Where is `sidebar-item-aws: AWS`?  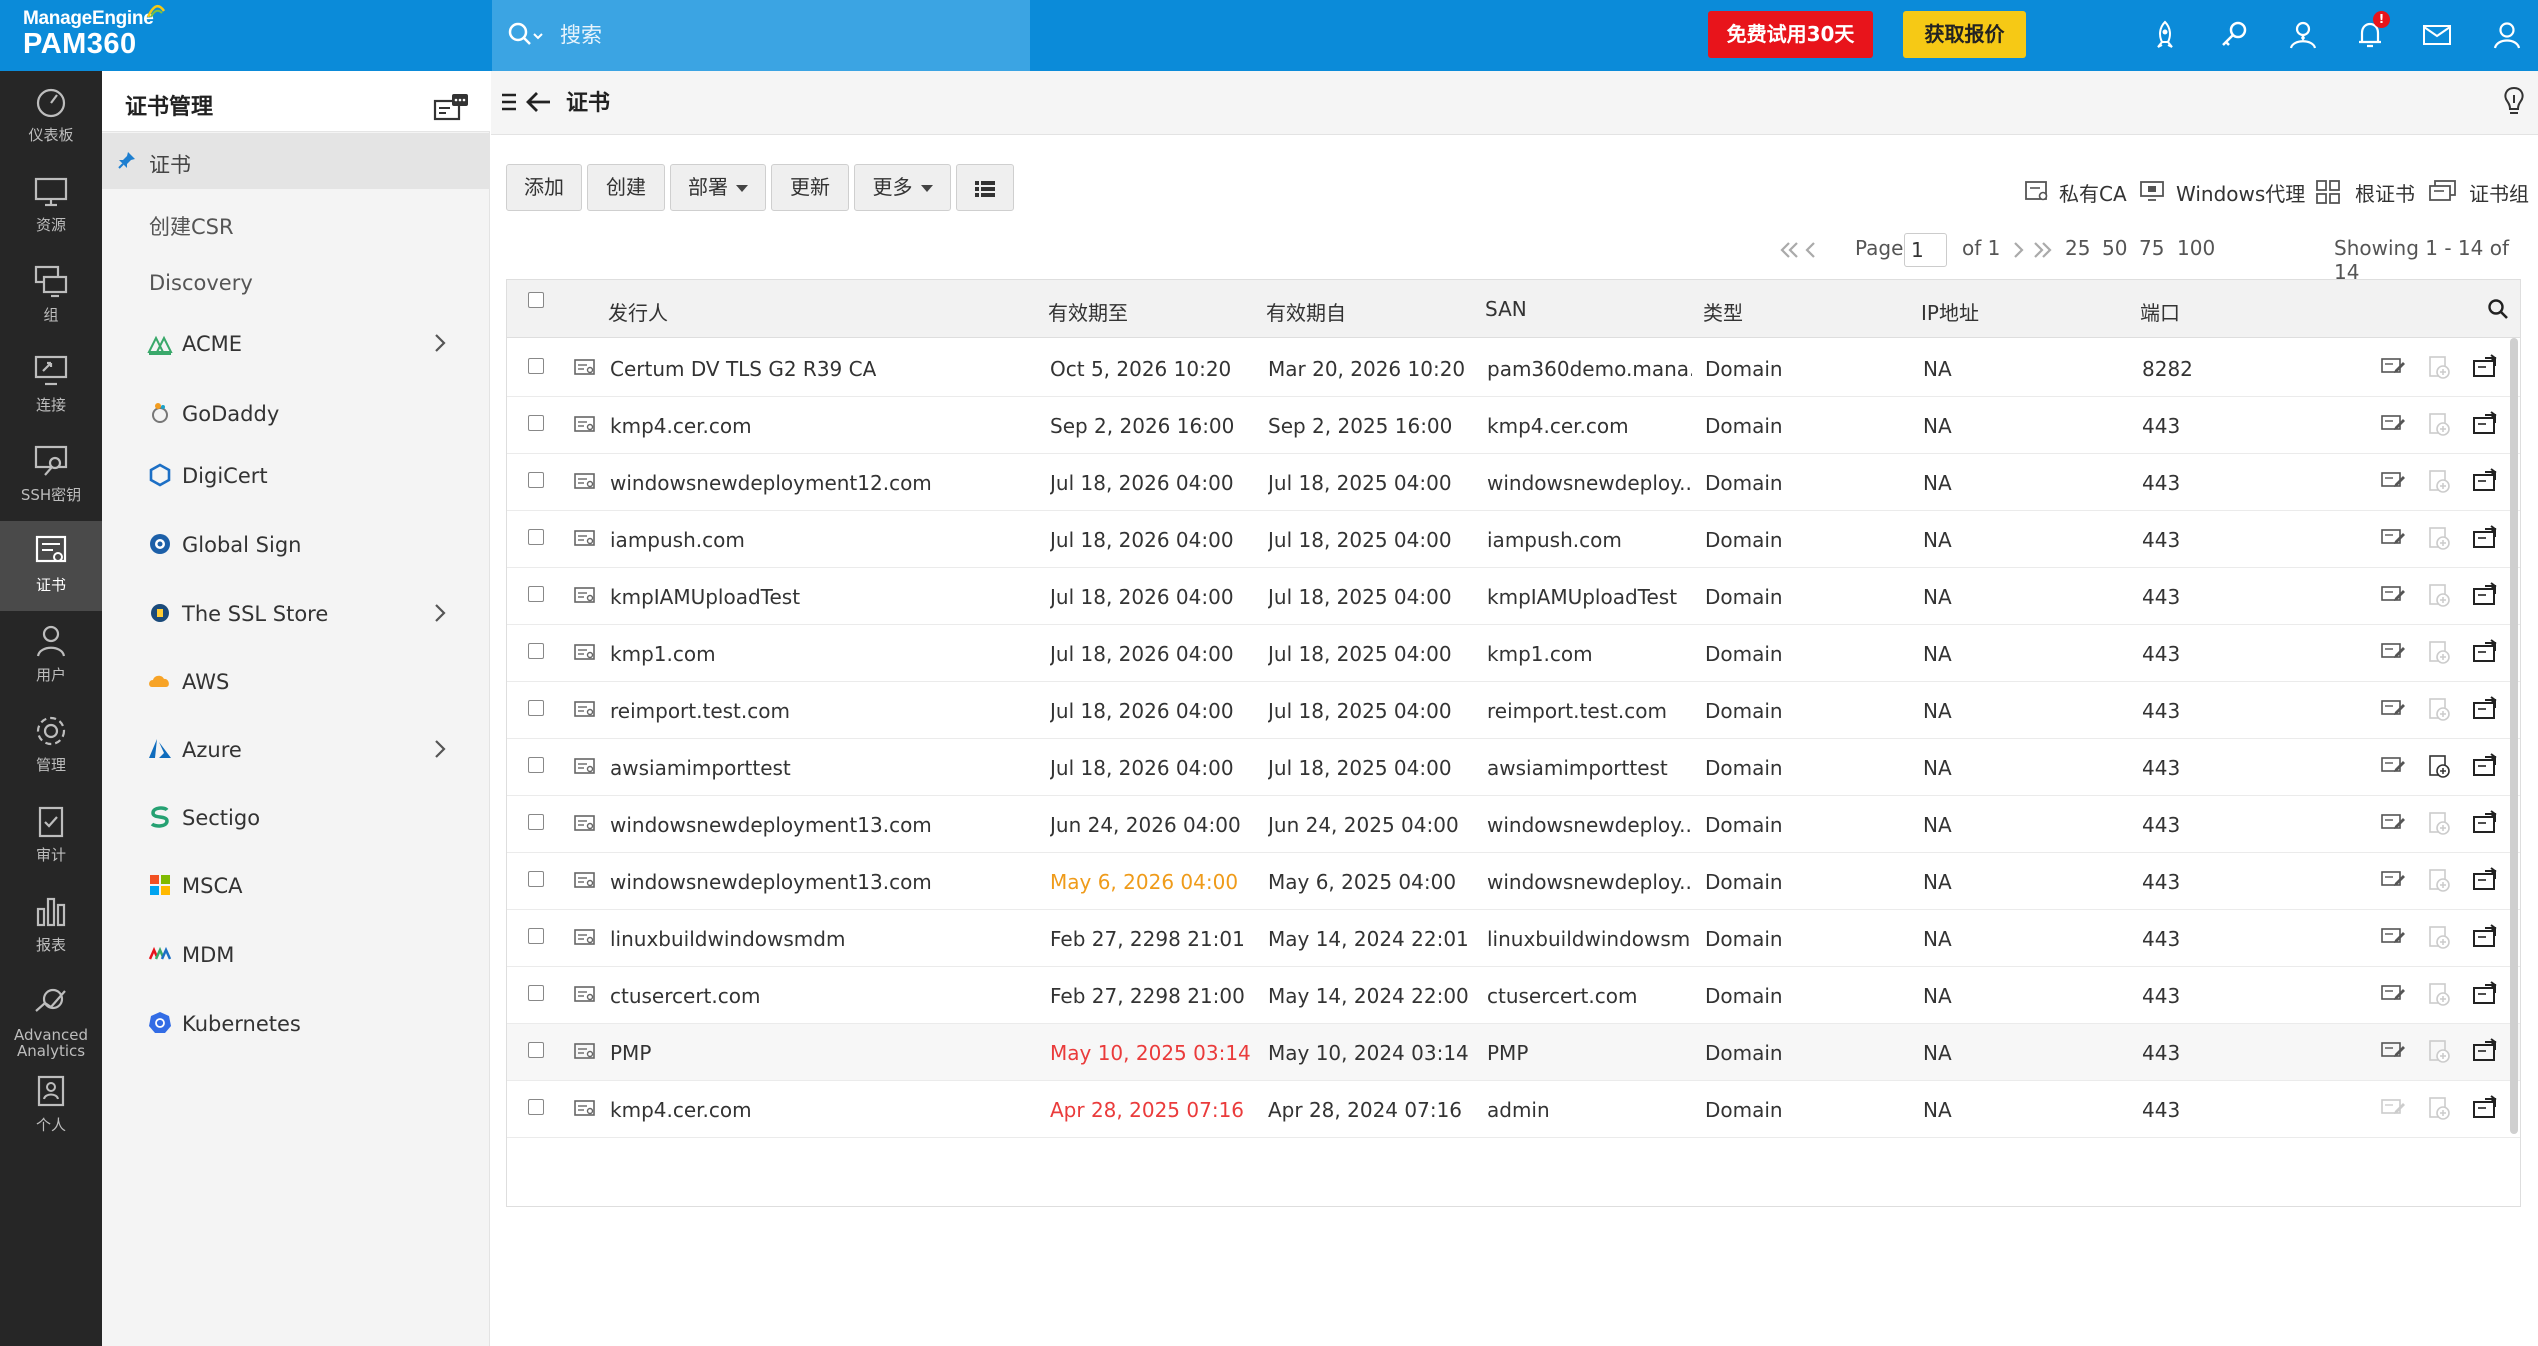
sidebar-item-aws: AWS is located at coordinates (296, 682).